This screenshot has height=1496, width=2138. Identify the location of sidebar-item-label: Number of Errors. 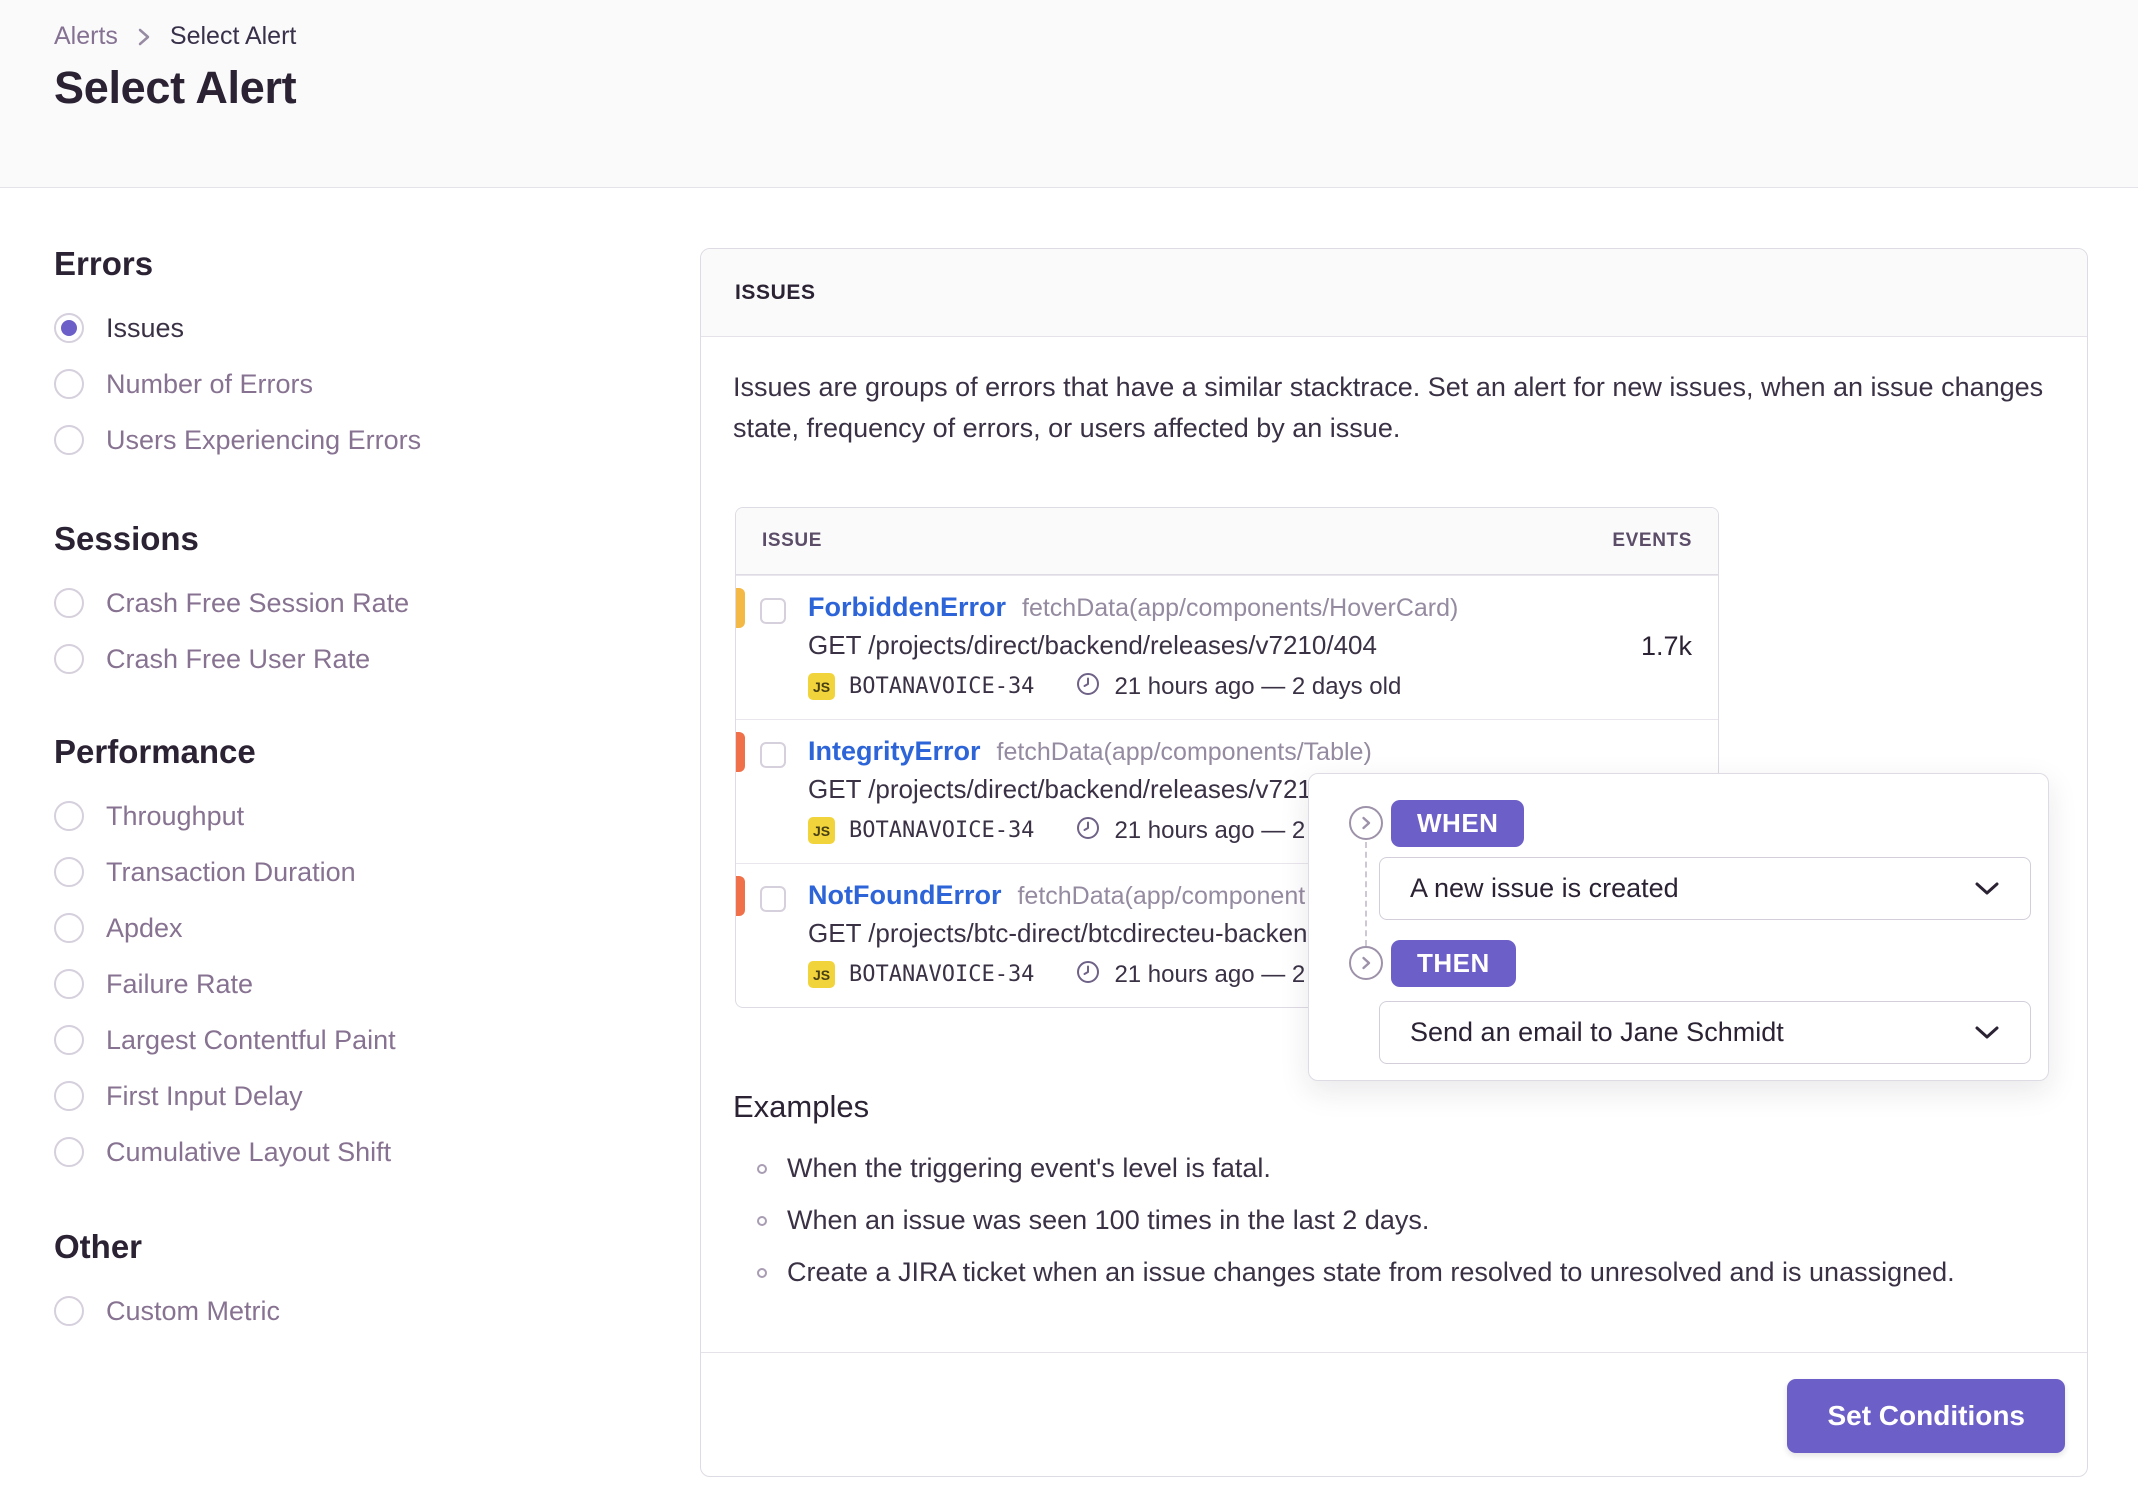
(210, 383).